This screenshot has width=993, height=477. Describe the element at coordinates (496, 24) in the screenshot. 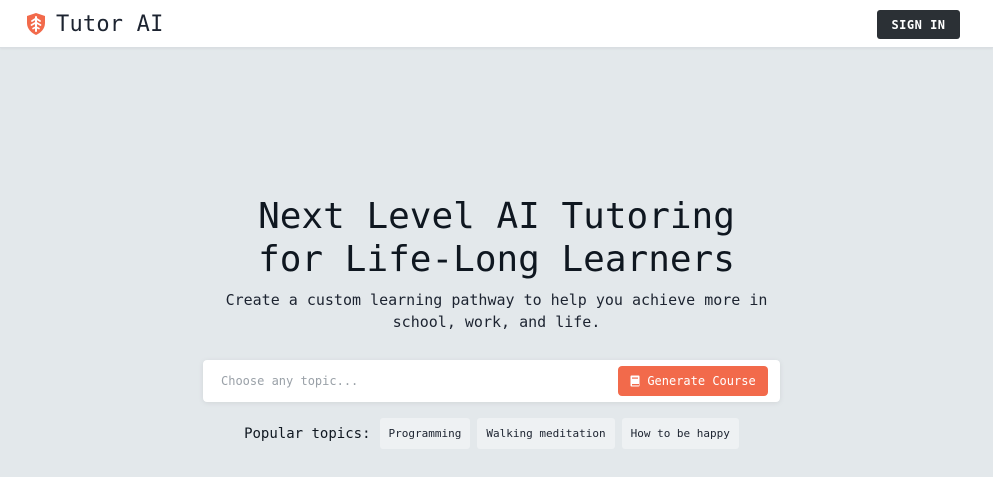

I see `top-navbar: Tutor AI SIGN IN` at that location.